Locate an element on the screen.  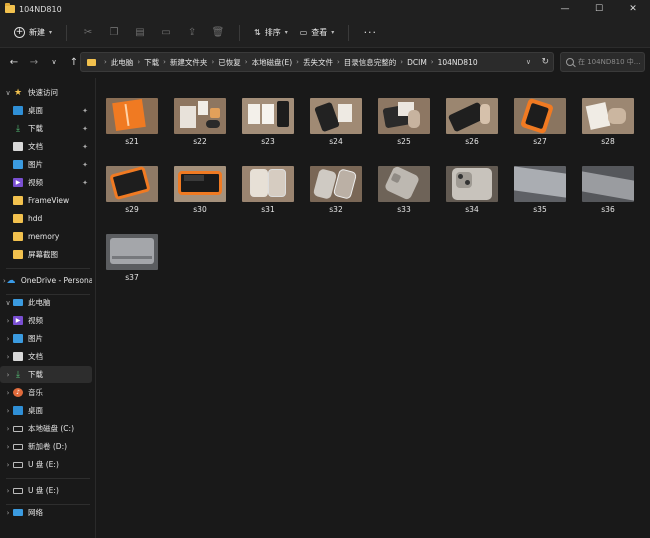
file-item: s24 is located at coordinates (336, 123).